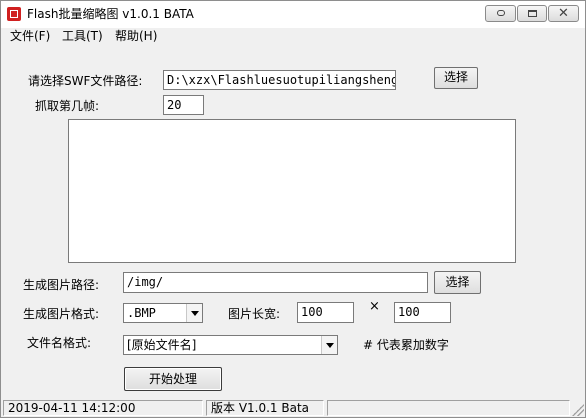  What do you see at coordinates (183, 105) in the screenshot?
I see `frame-input: 20` at bounding box center [183, 105].